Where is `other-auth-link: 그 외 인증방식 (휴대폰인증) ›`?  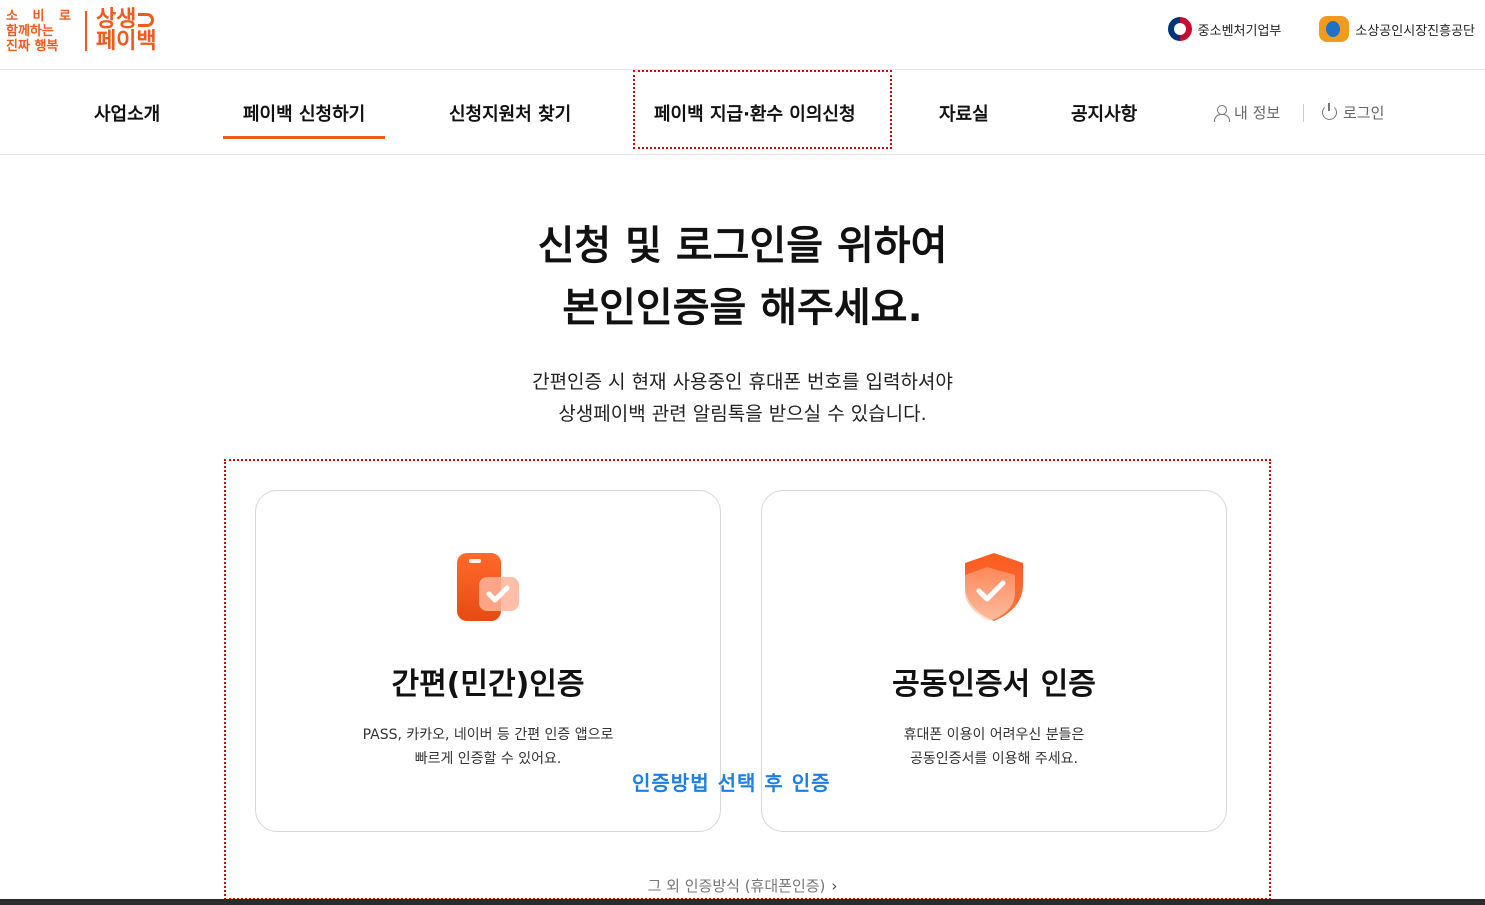 other-auth-link: 그 외 인증방식 (휴대폰인증) › is located at coordinates (742, 885).